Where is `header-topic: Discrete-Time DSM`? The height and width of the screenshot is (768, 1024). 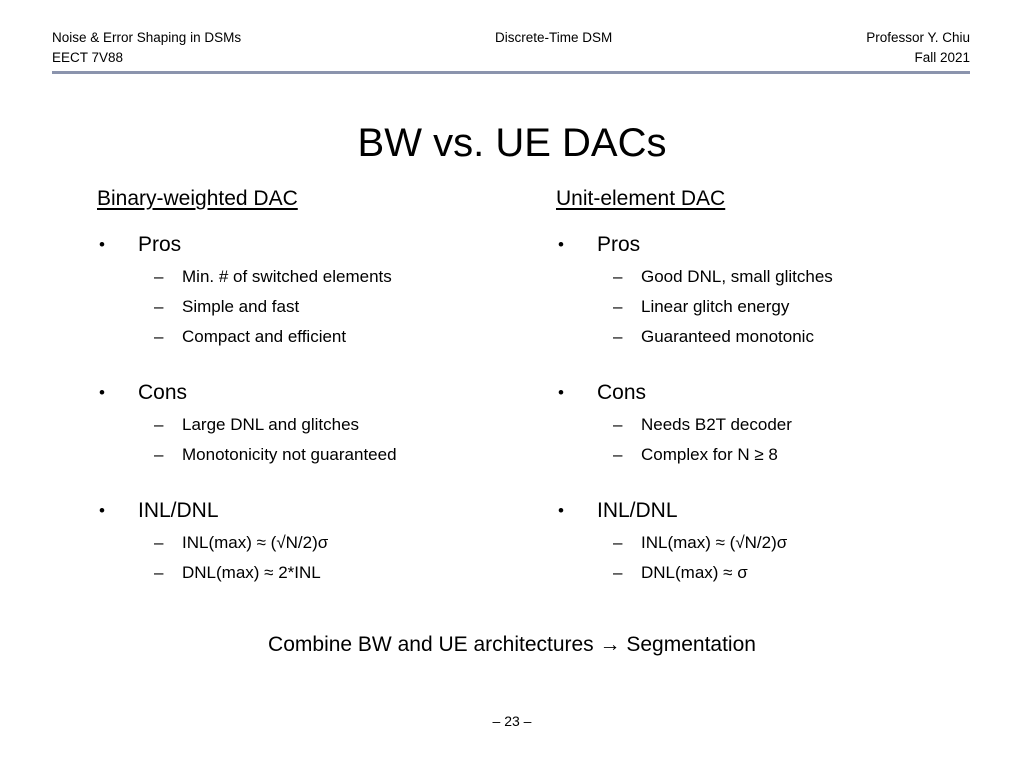
header-topic: Discrete-Time DSM is located at coordinates (554, 37).